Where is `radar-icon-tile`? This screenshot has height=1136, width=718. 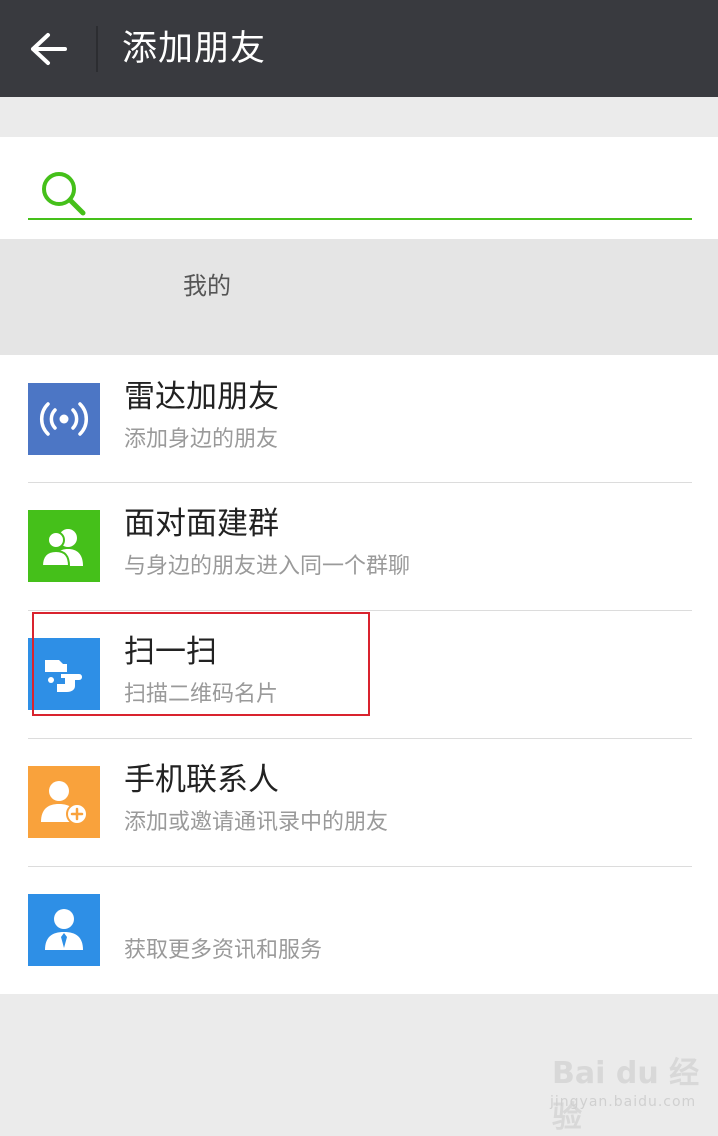
radar-icon-tile is located at coordinates (64, 419).